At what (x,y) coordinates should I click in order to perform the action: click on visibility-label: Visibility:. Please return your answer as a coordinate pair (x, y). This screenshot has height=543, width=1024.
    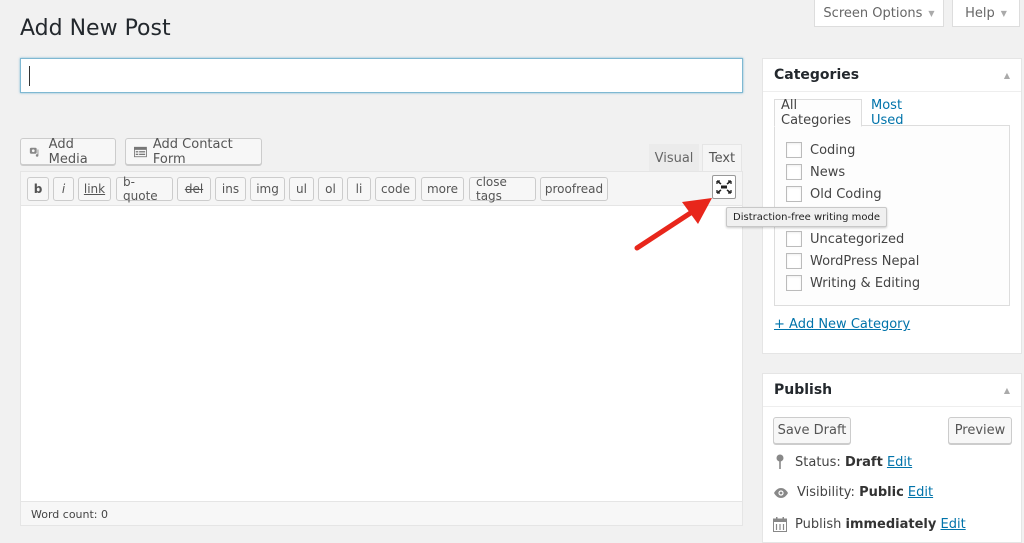
    Looking at the image, I should click on (826, 492).